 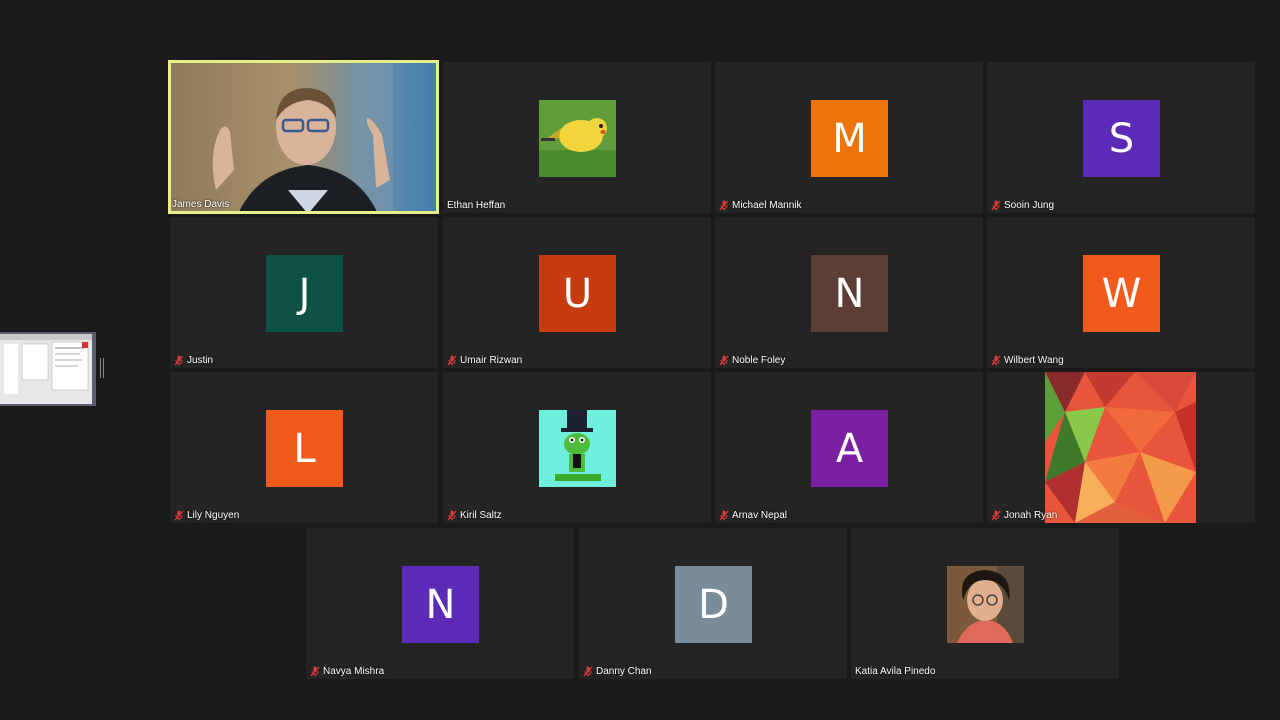 I want to click on participant-tile: W Wilbert Wang, so click(x=1121, y=292).